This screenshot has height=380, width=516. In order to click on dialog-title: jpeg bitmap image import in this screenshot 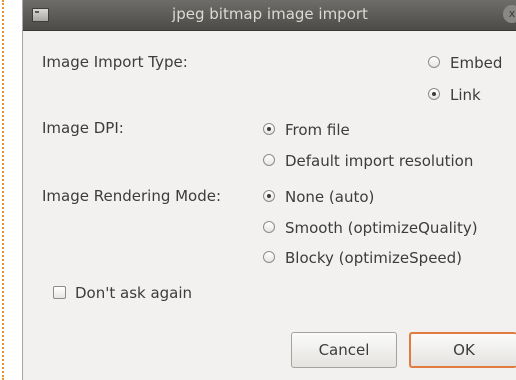, I will do `click(270, 14)`.